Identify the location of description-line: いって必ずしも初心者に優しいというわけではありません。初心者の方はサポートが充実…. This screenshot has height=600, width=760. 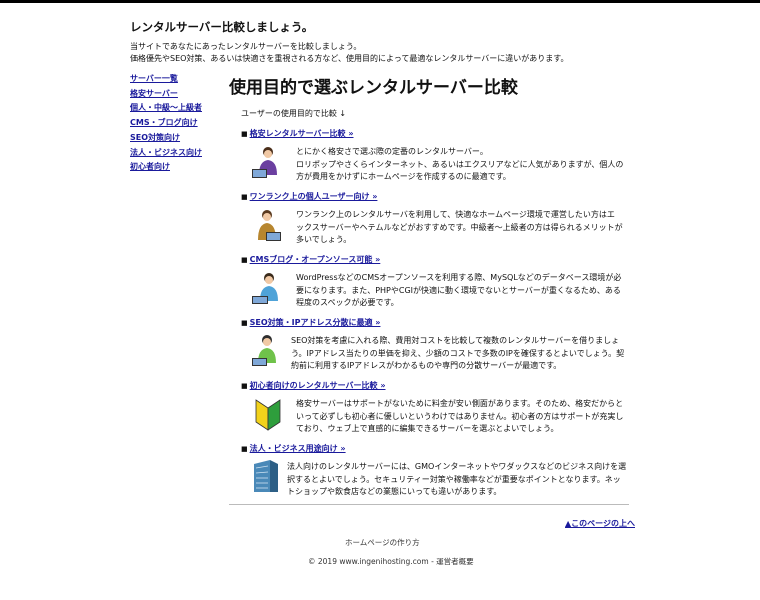
(460, 416).